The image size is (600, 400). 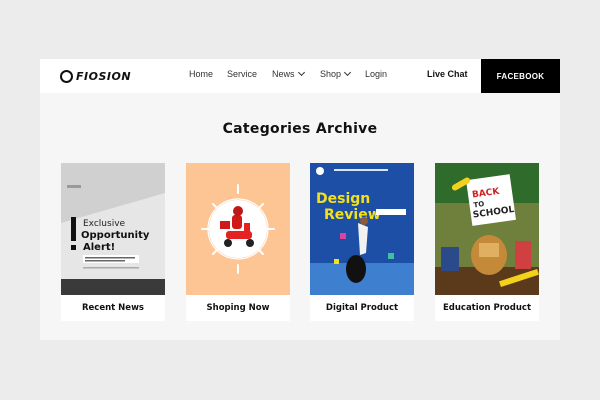 I want to click on nav-home-label: Home, so click(x=201, y=74).